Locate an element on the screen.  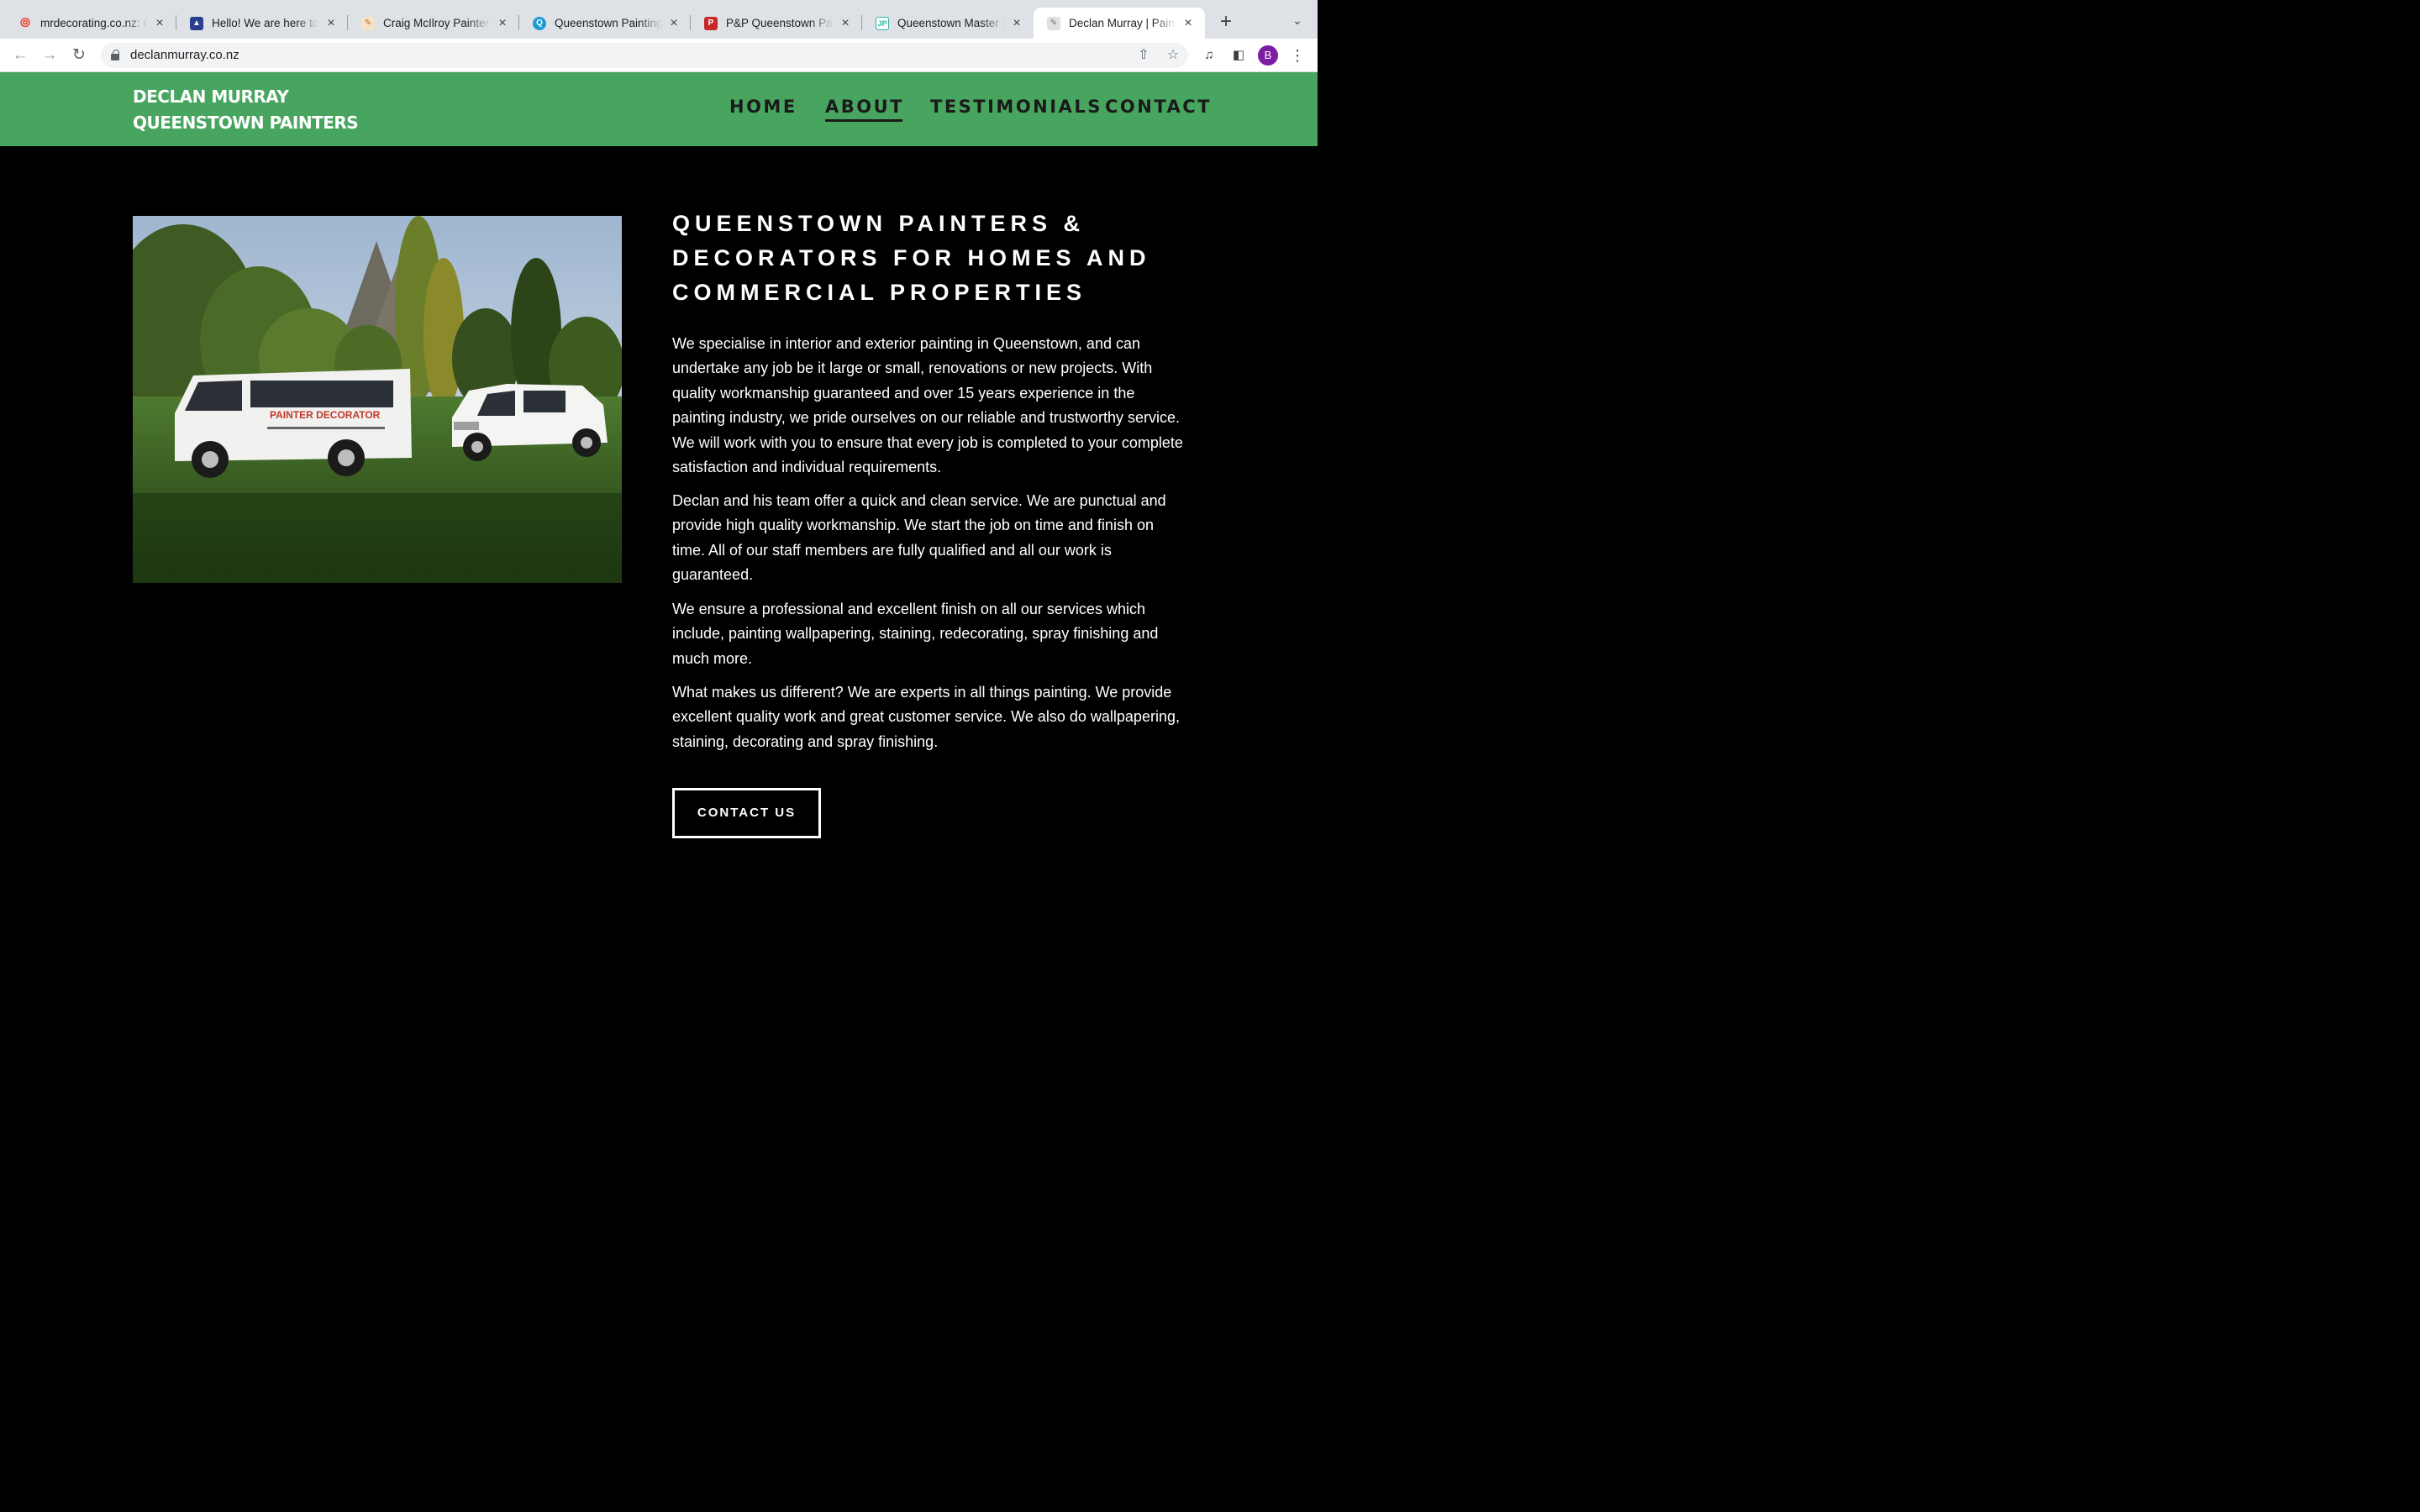
tab-hello: ▲ Hello! We are here to × is located at coordinates (262, 23).